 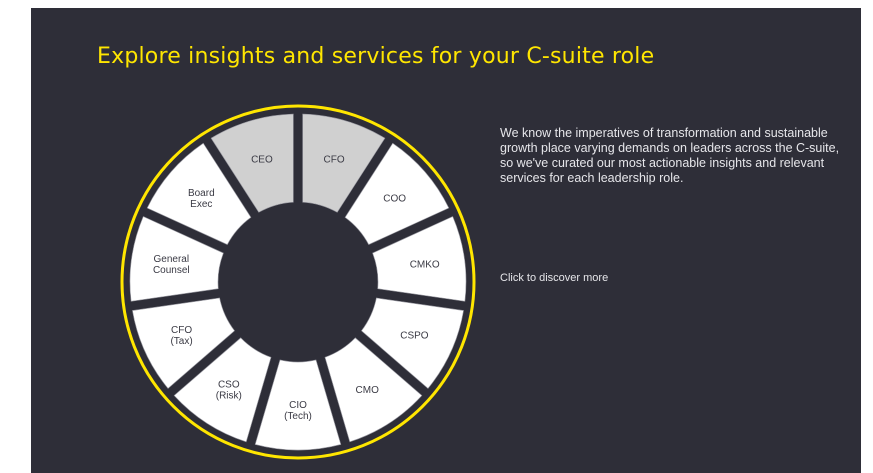 I want to click on role-segment-label-line: CSPO, so click(x=414, y=336).